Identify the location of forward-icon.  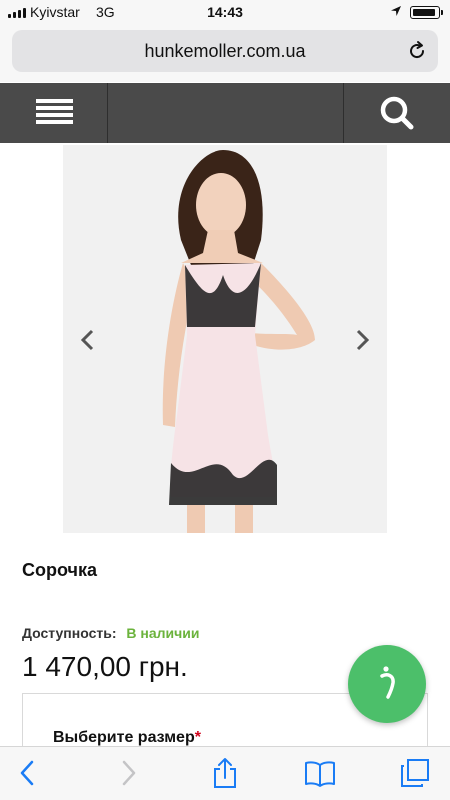
(128, 773).